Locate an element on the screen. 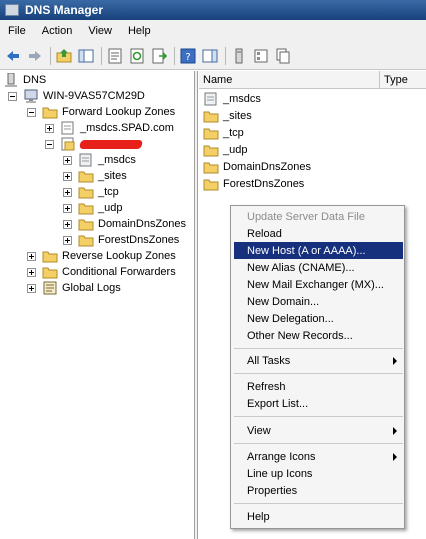 The width and height of the screenshot is (426, 539). list-item: _sites is located at coordinates (227, 116).